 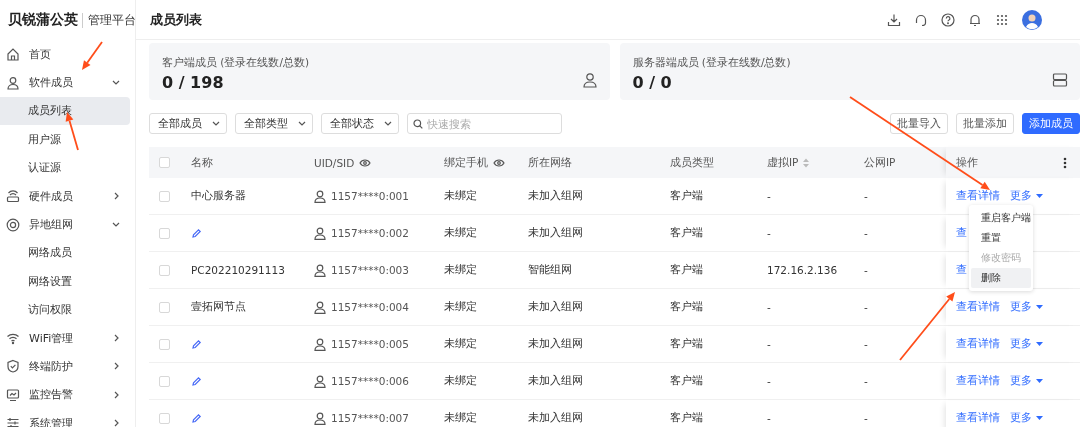 I want to click on sidebar-subitem: 网络成员, so click(x=65, y=253).